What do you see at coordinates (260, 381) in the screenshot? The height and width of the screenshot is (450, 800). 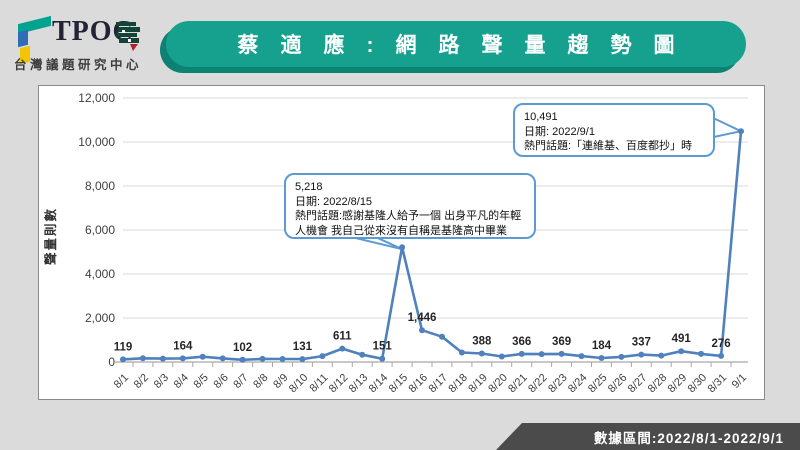 I see `svg-text: 8/8` at bounding box center [260, 381].